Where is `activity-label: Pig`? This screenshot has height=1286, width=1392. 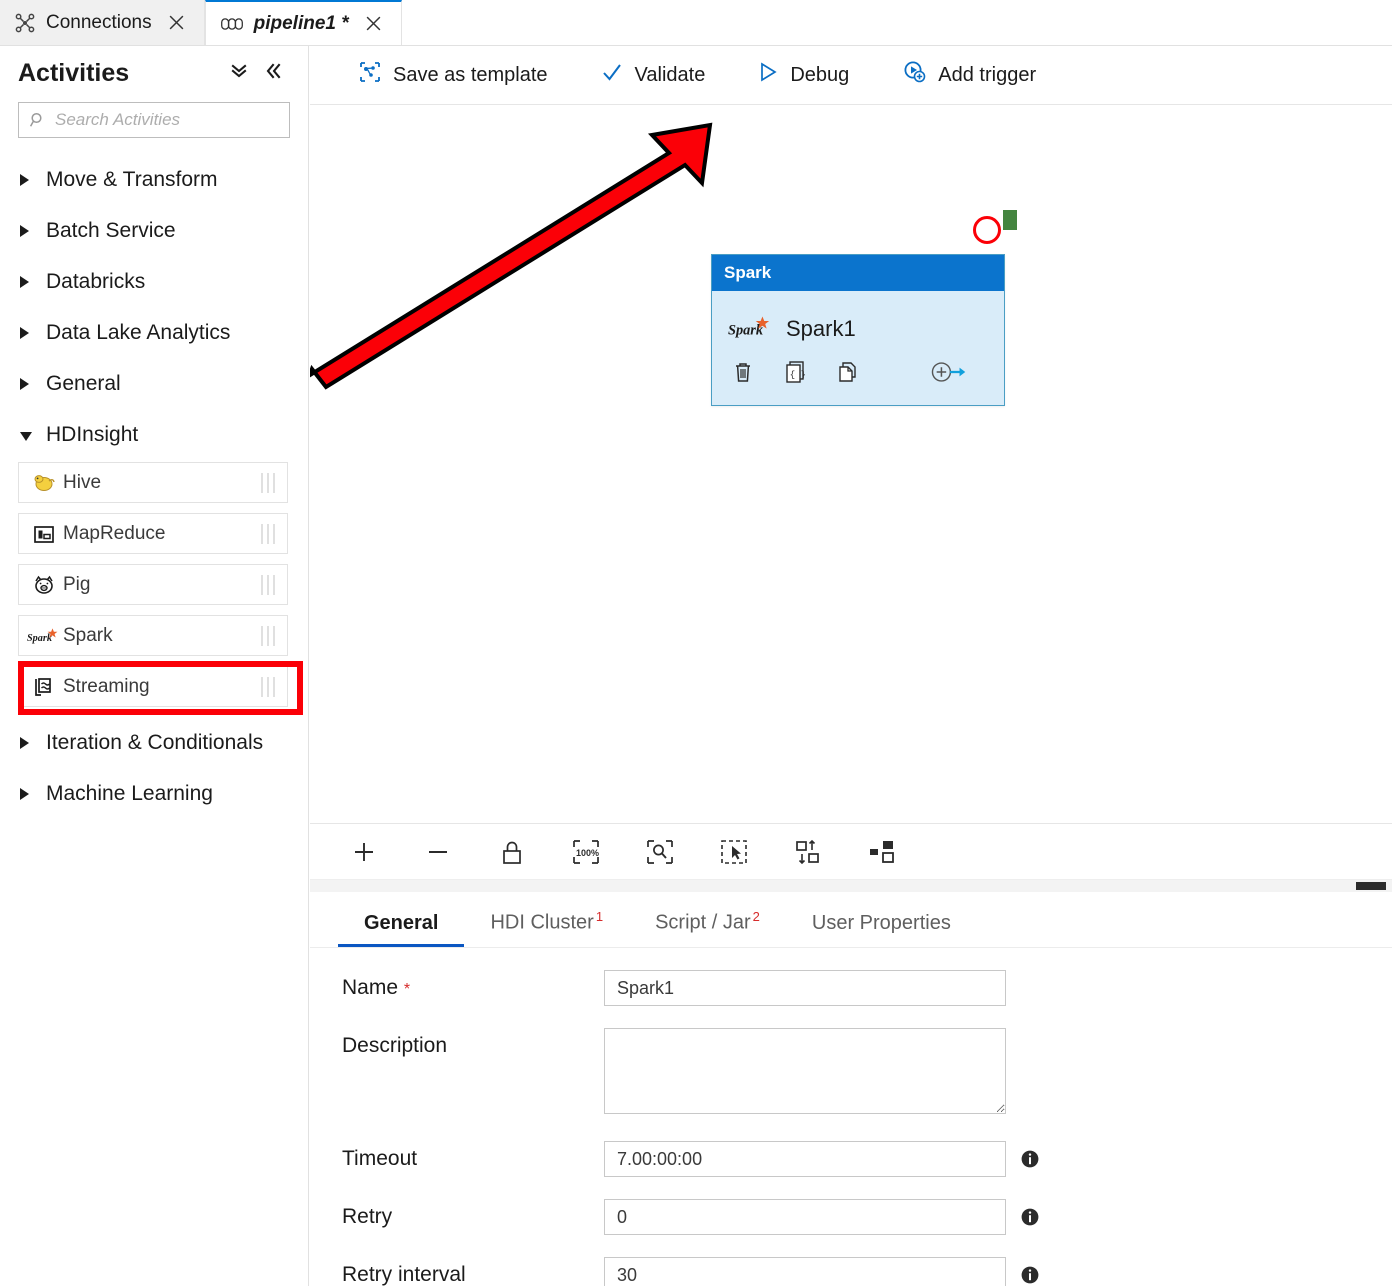 activity-label: Pig is located at coordinates (77, 584).